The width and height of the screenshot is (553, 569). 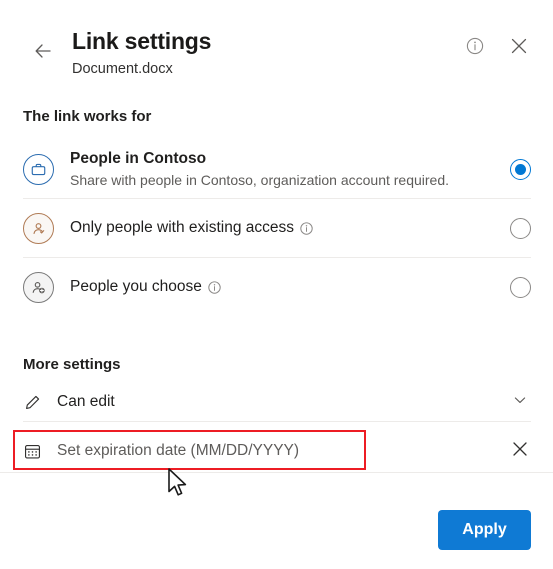 I want to click on permission-label: Can edit, so click(x=86, y=401).